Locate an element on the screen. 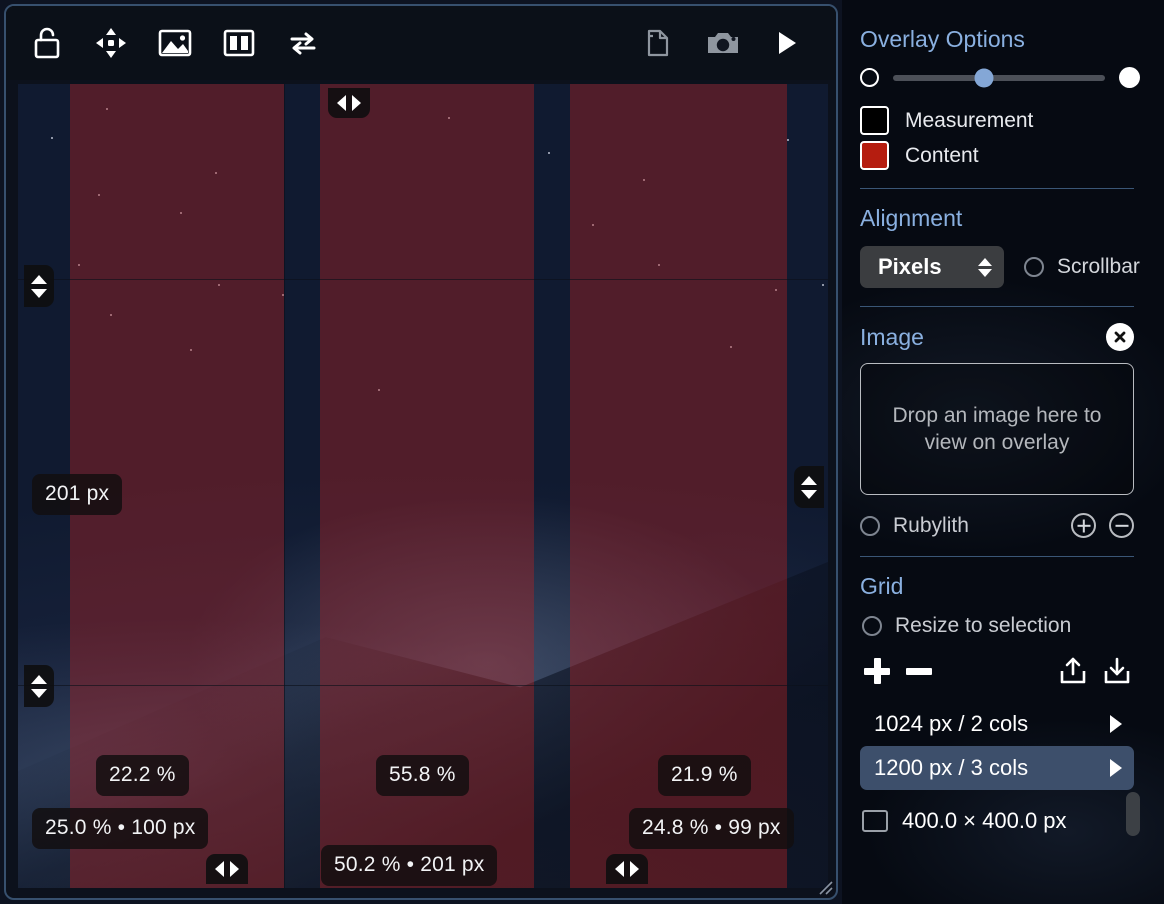 The image size is (1164, 904). import-grid-icon is located at coordinates (1117, 671).